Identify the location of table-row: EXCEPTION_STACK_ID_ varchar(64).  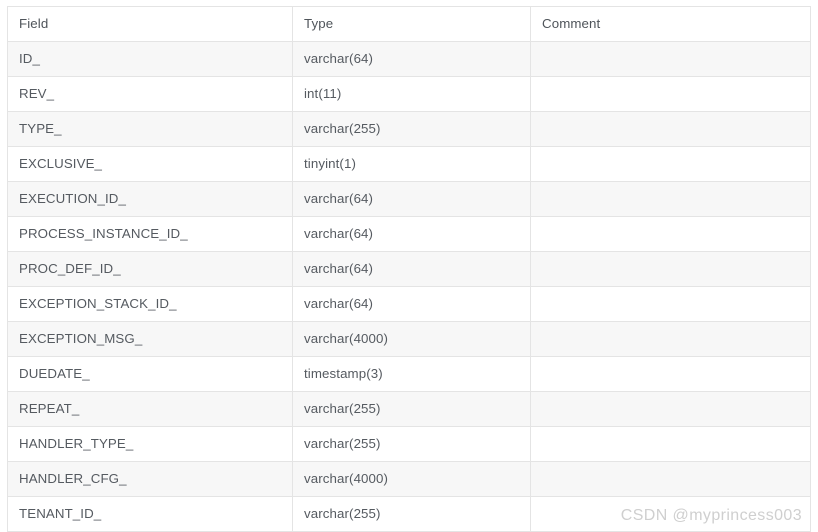
(409, 304).